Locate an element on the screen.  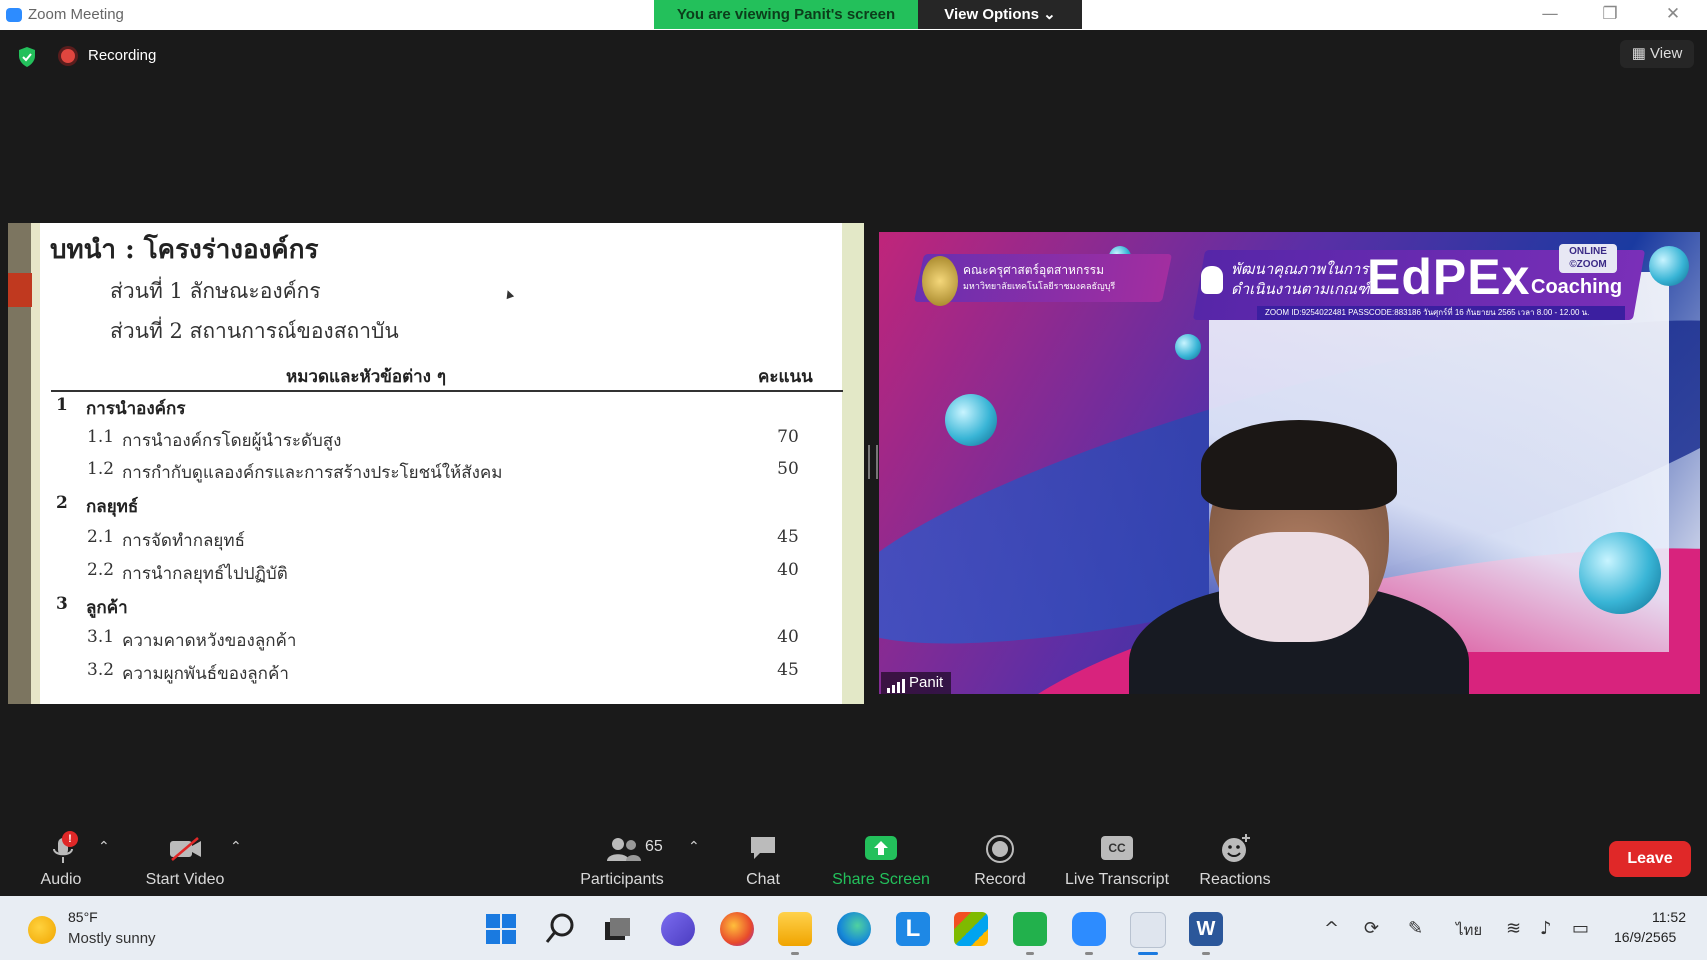
running-indicator is located at coordinates (1206, 953).